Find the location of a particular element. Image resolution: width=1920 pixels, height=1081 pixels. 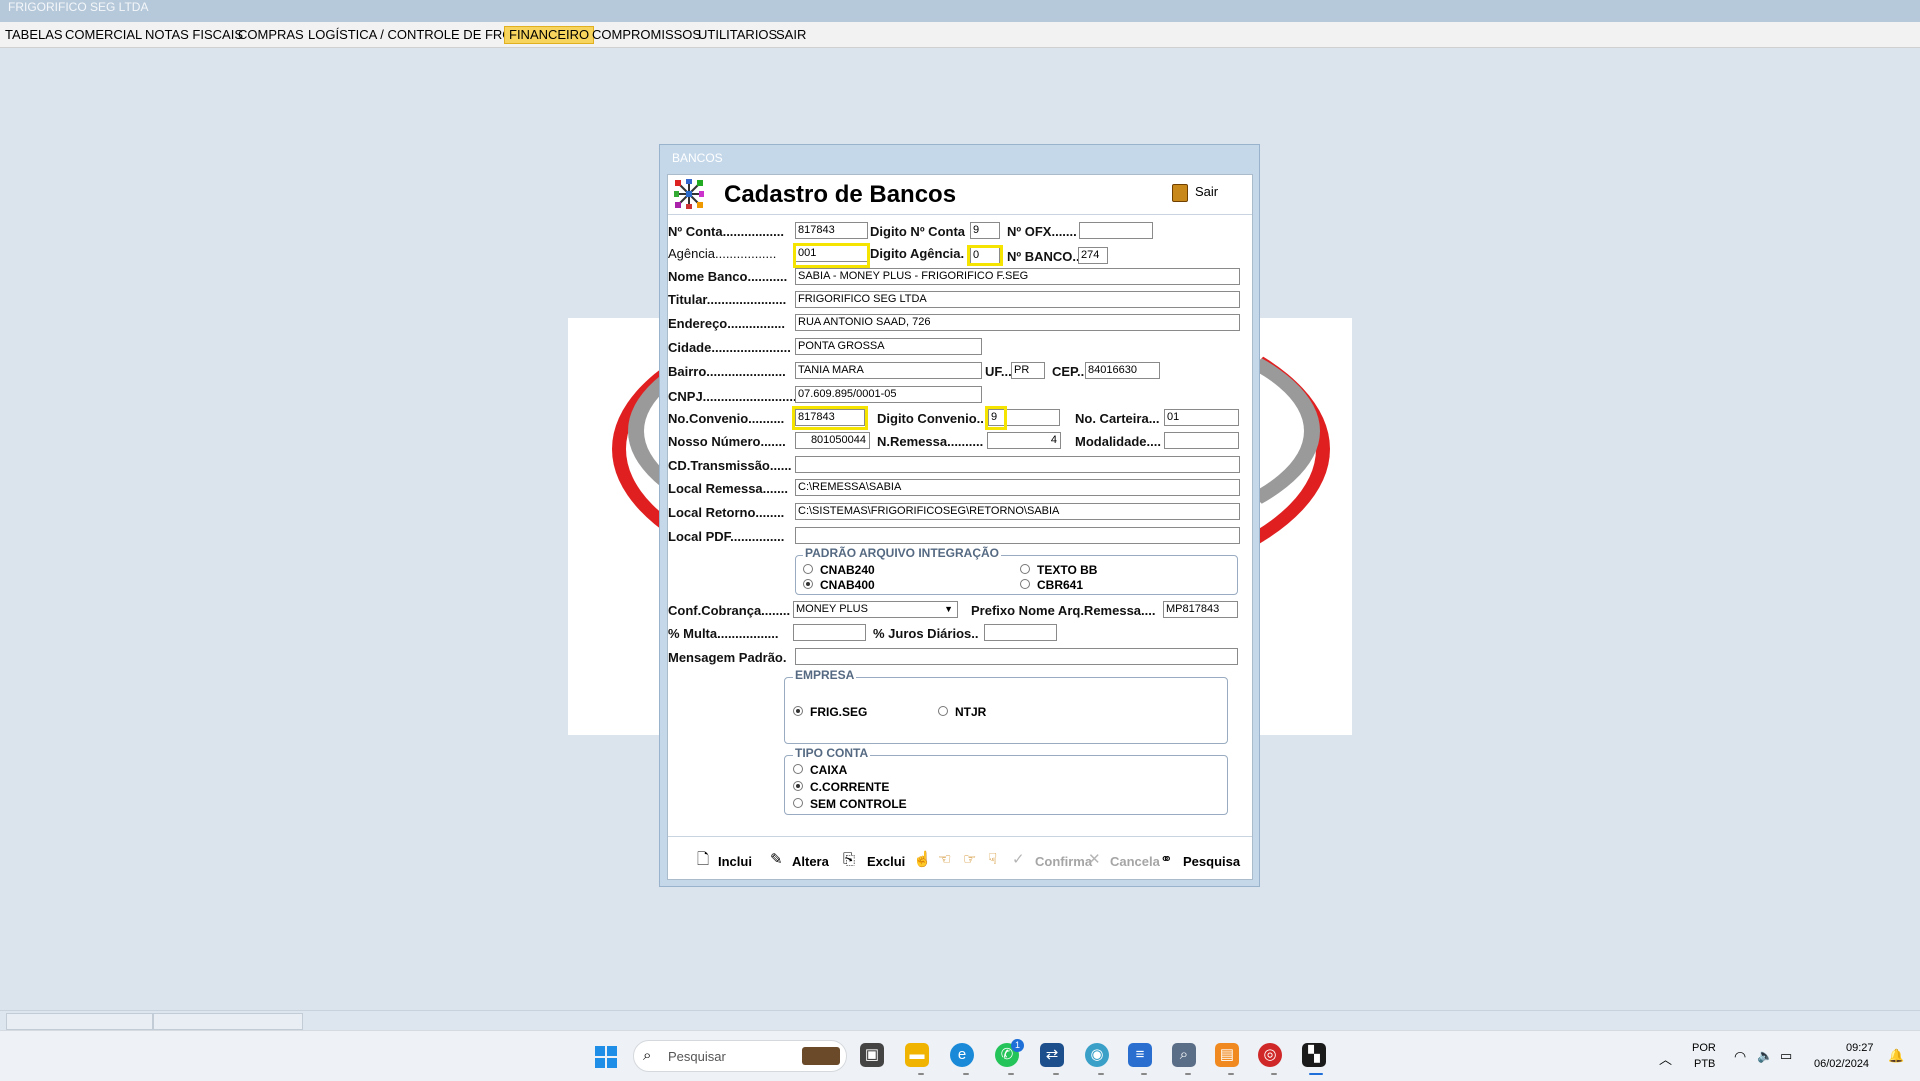

sair-button: Sair is located at coordinates (1206, 191).